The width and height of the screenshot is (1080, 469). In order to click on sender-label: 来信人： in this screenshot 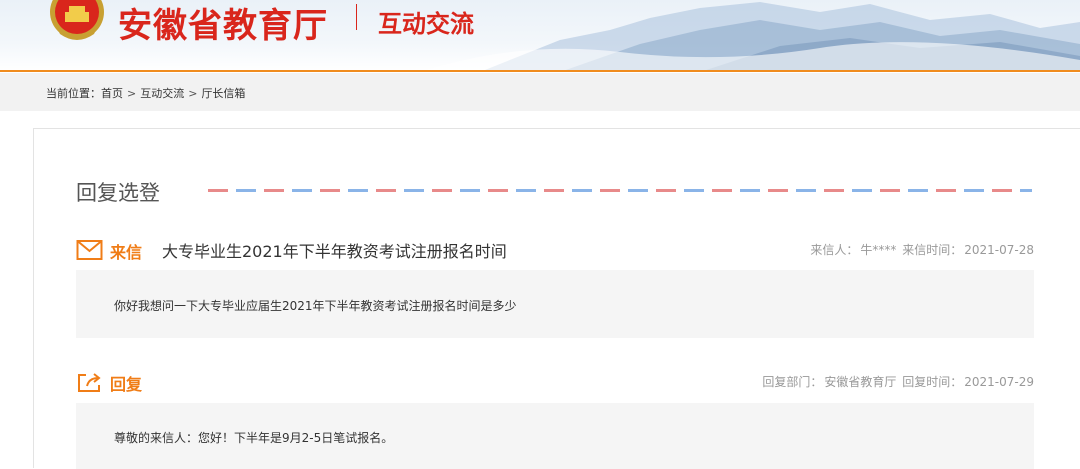, I will do `click(834, 250)`.